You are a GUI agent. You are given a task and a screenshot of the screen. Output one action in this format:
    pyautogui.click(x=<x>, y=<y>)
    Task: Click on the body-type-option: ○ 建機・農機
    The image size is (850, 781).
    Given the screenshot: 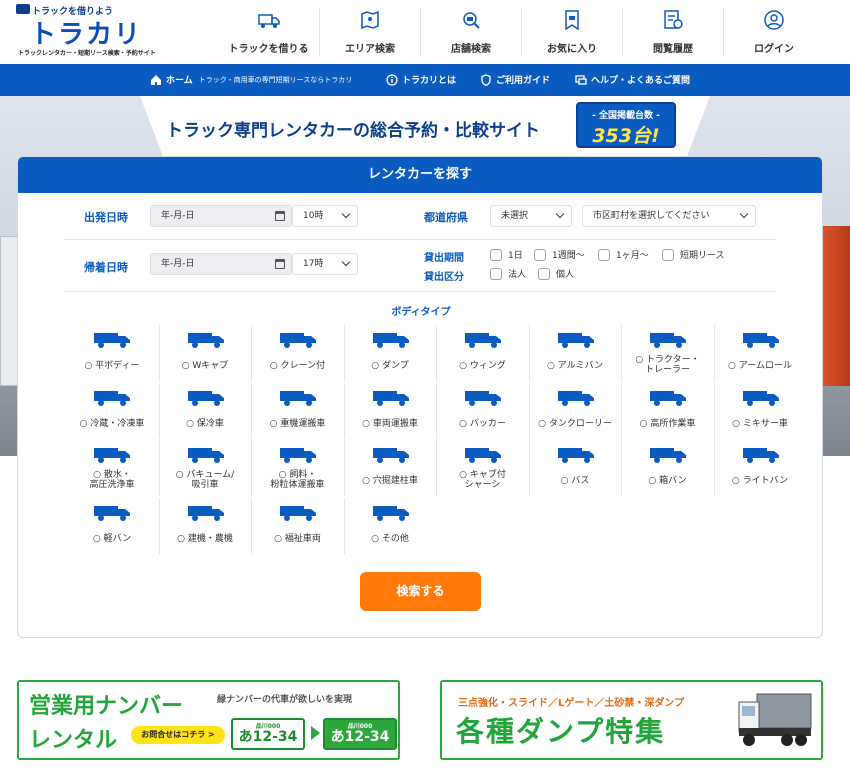 What is the action you would take?
    pyautogui.click(x=204, y=526)
    